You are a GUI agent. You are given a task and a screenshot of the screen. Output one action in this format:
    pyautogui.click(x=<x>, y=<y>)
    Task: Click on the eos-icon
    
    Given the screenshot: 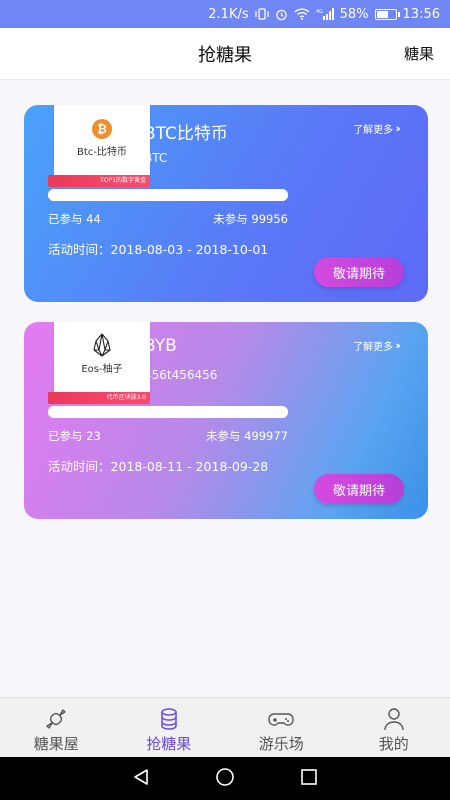 What is the action you would take?
    pyautogui.click(x=102, y=345)
    